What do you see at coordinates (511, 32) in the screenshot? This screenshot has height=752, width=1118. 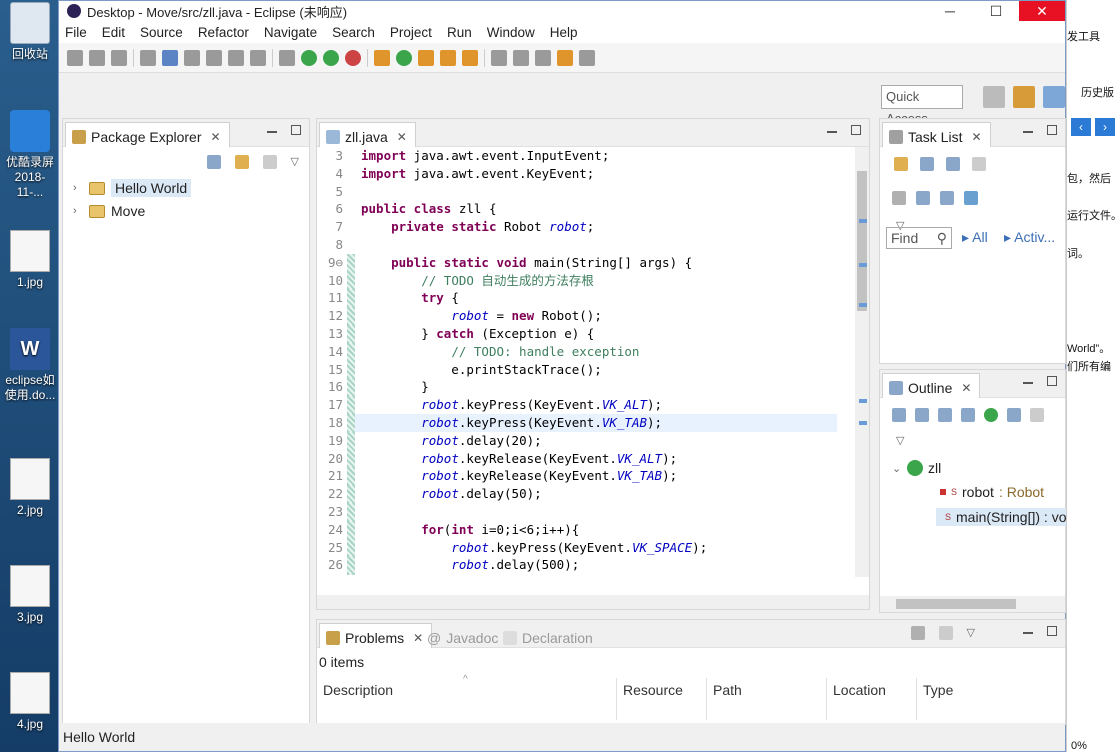 I see `menu-window: Window` at bounding box center [511, 32].